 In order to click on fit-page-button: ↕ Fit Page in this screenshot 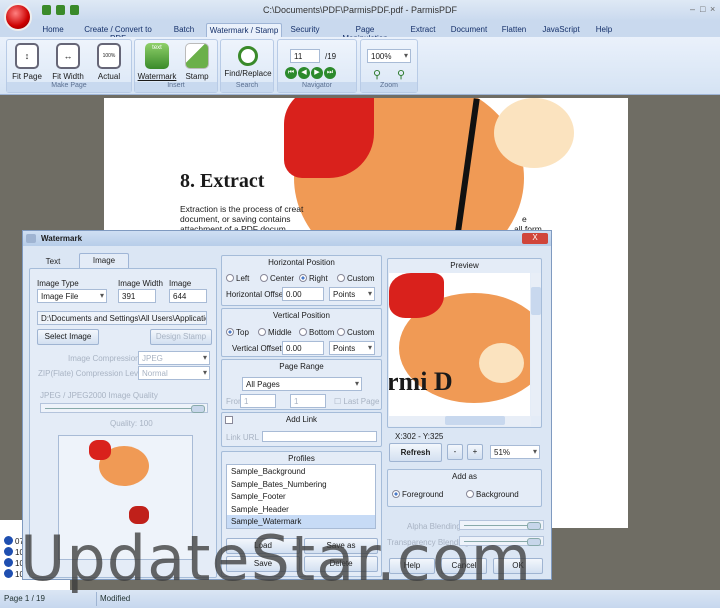, I will do `click(27, 62)`.